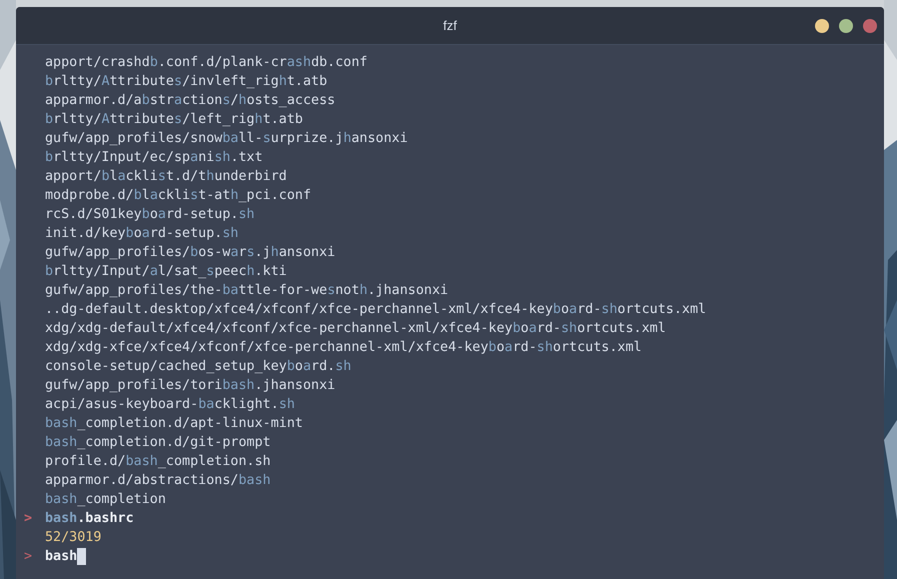  I want to click on result-line: b rltty/Input/ec/spanish.txt, so click(154, 157).